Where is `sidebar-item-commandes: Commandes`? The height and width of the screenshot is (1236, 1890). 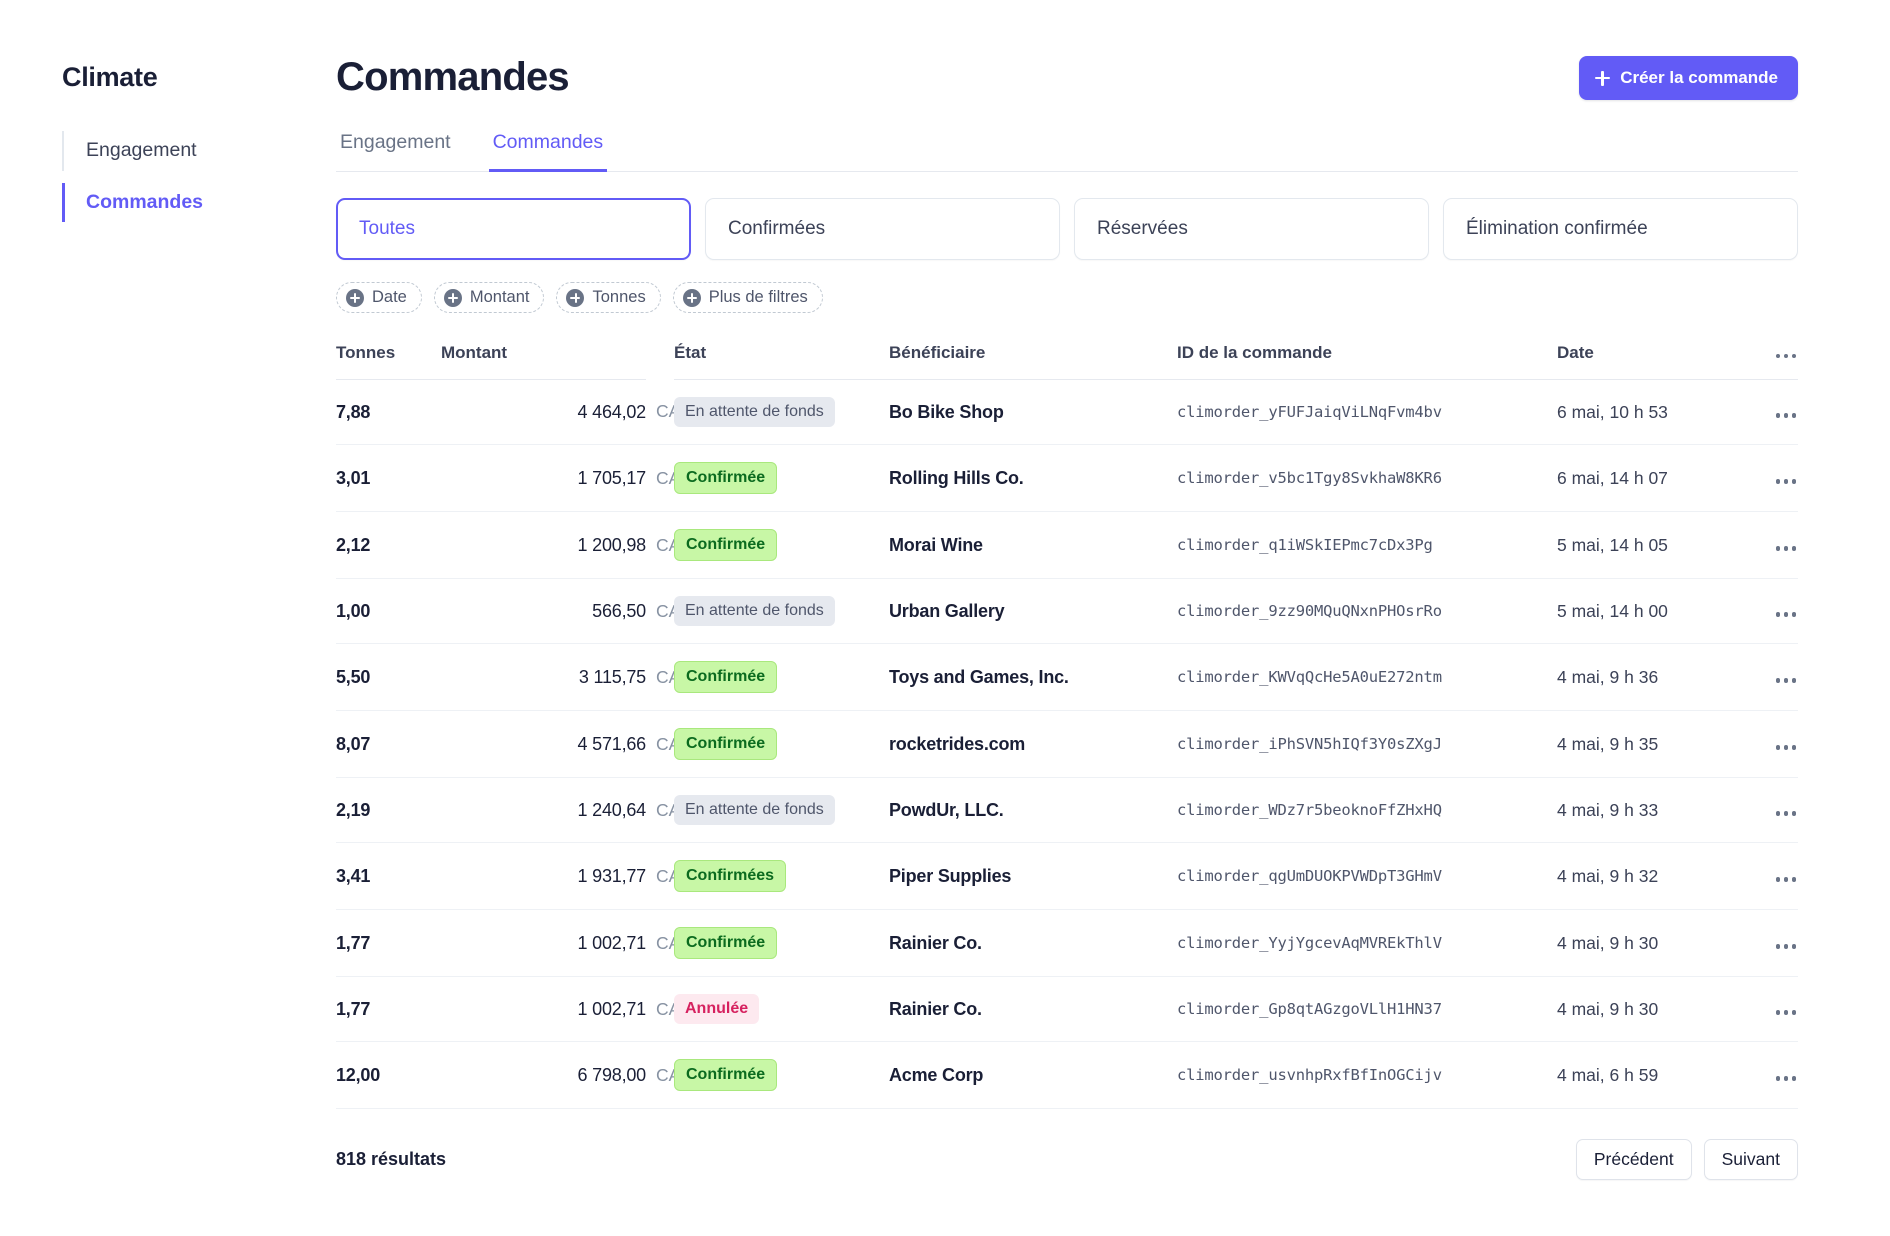
sidebar-item-commandes: Commandes is located at coordinates (199, 202).